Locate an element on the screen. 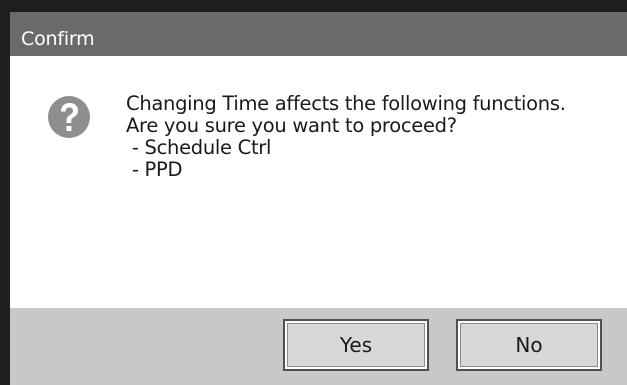  no-button: No is located at coordinates (529, 345).